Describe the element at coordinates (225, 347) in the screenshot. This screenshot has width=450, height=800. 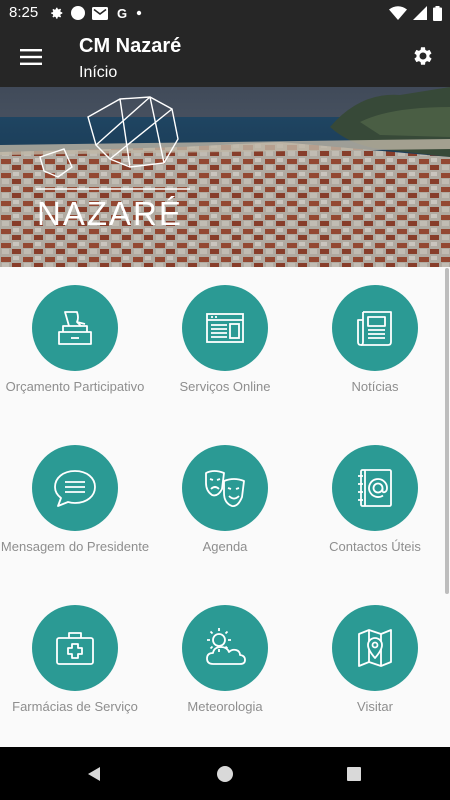
I see `tile-servicos-online: Serviços Online` at that location.